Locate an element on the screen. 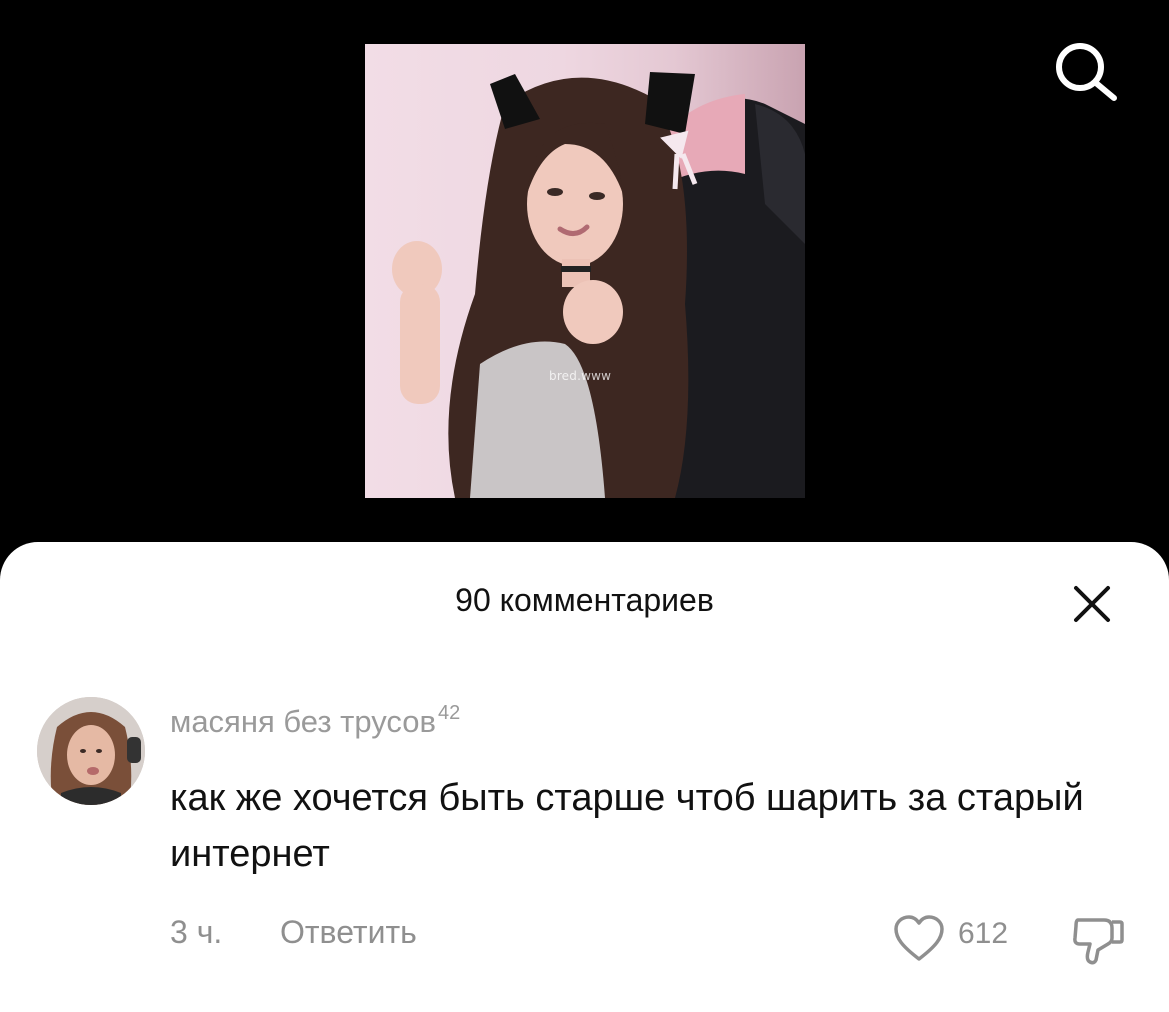 The height and width of the screenshot is (1012, 1169). search-icon is located at coordinates (1086, 72).